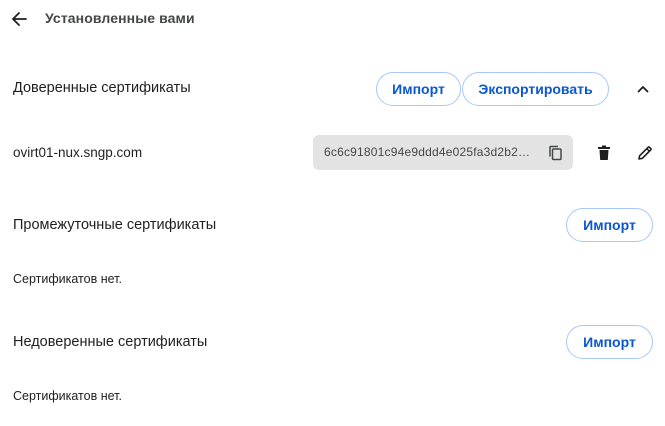  Describe the element at coordinates (67, 279) in the screenshot. I see `intermediate-empty-text: Сертификатов нет.` at that location.